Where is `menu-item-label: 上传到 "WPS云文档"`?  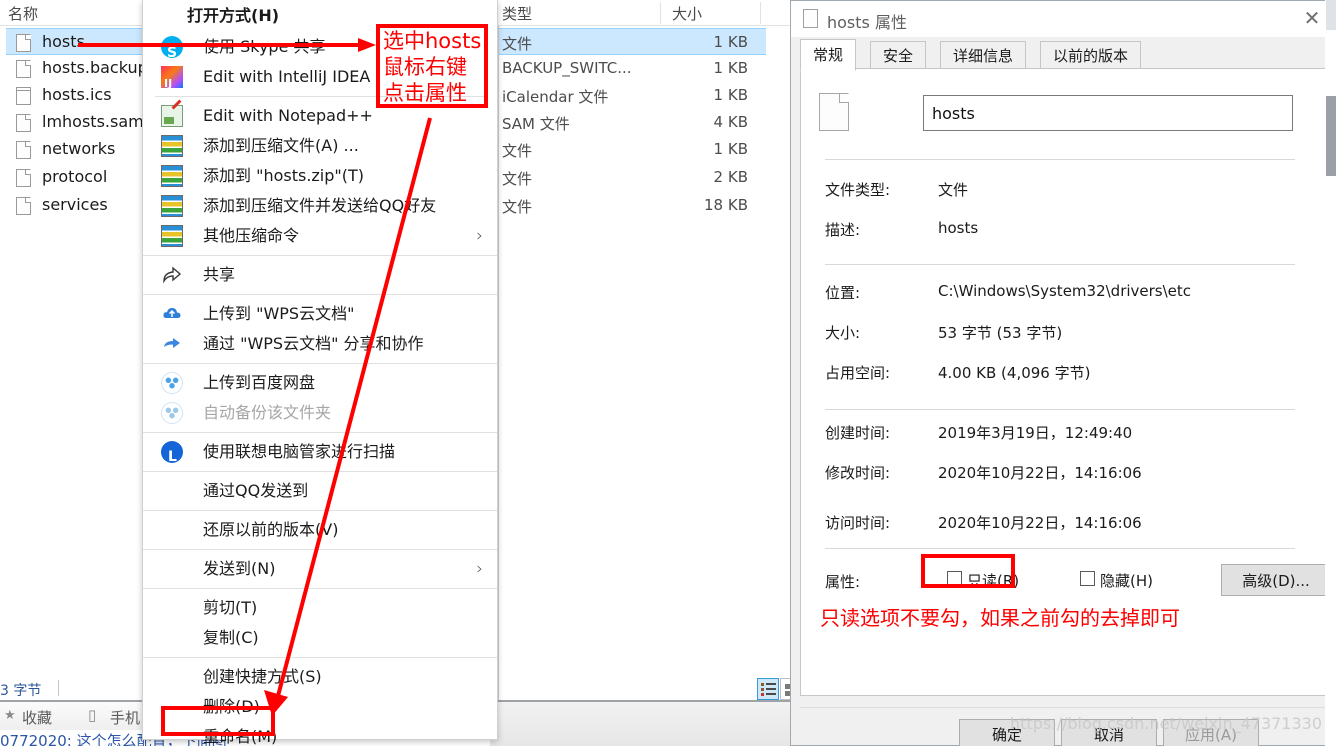 menu-item-label: 上传到 "WPS云文档" is located at coordinates (279, 313).